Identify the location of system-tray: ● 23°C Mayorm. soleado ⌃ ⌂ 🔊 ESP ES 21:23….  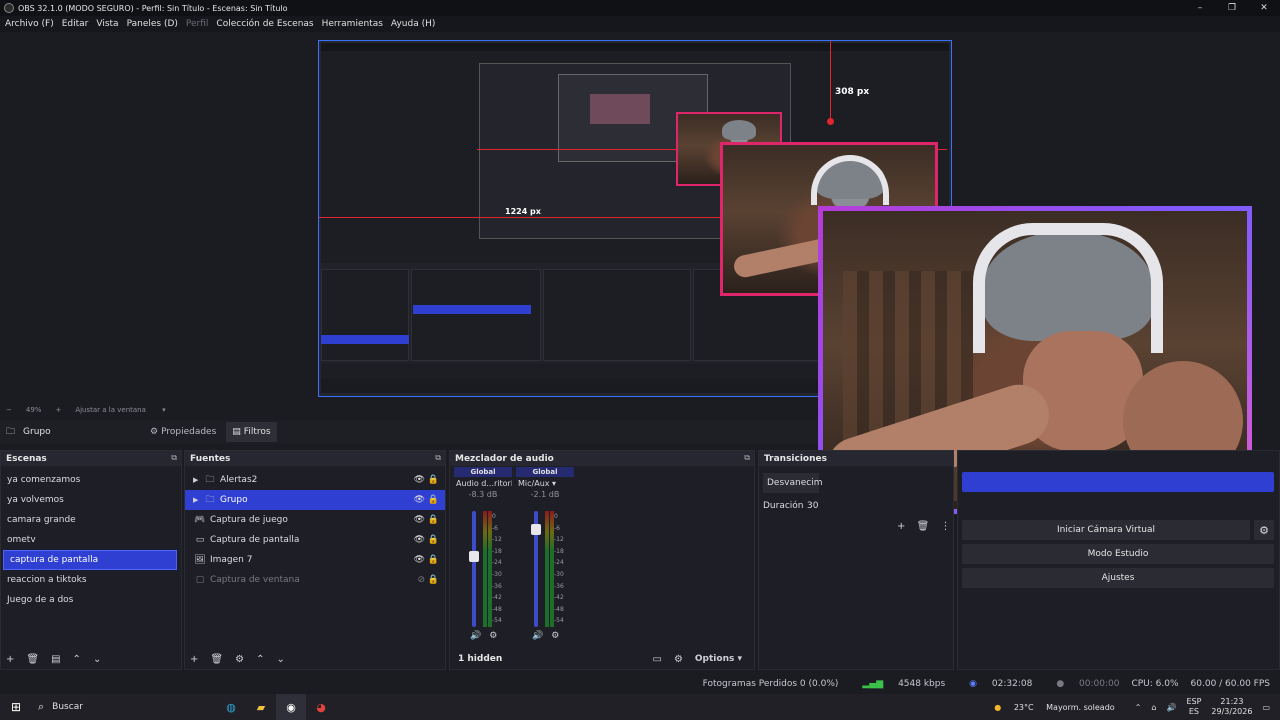
(1137, 707).